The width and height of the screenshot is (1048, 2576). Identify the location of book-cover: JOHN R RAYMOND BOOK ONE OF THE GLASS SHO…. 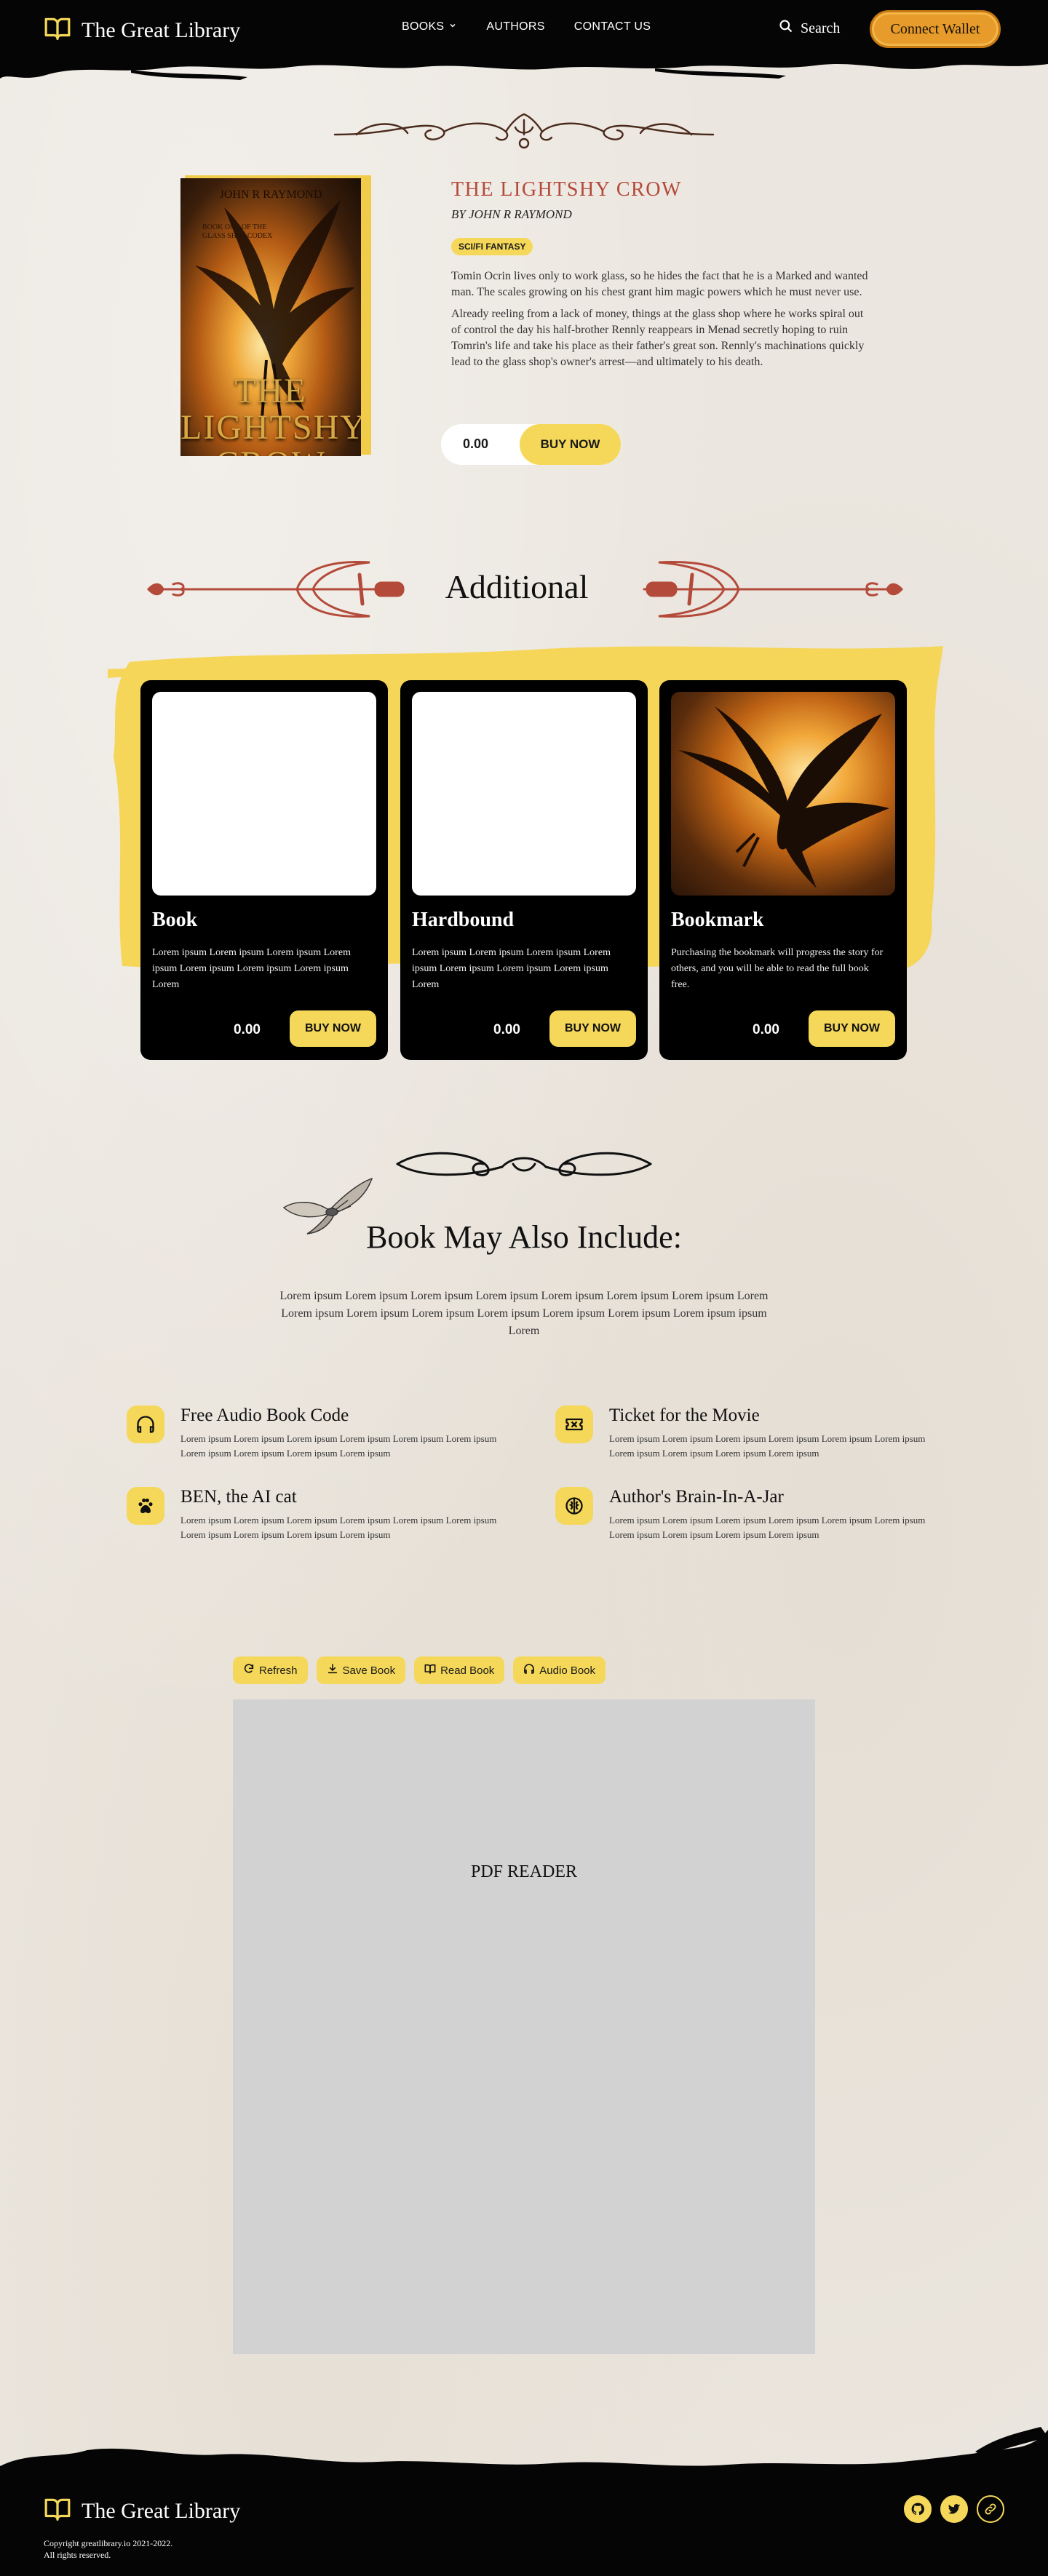
(275, 316).